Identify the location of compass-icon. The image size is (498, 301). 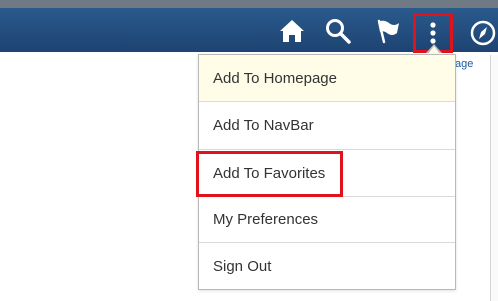
(483, 33).